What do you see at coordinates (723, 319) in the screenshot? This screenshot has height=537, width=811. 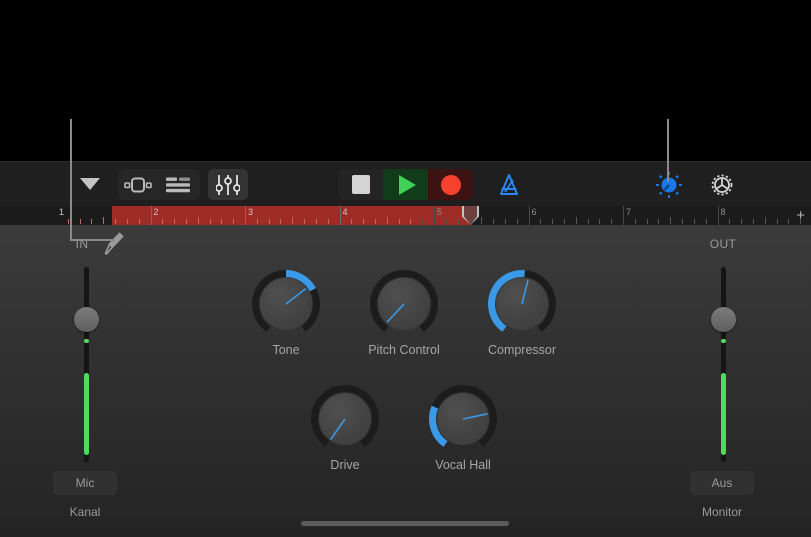 I see `output-fader-handle` at bounding box center [723, 319].